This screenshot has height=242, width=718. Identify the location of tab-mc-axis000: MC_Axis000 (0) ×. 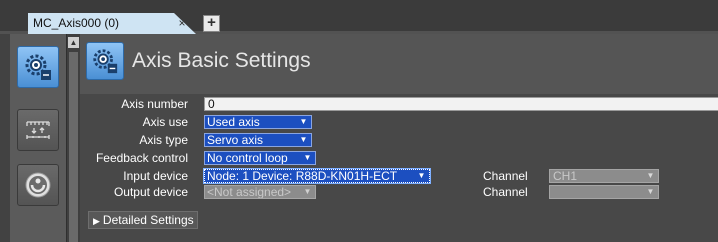
(112, 23).